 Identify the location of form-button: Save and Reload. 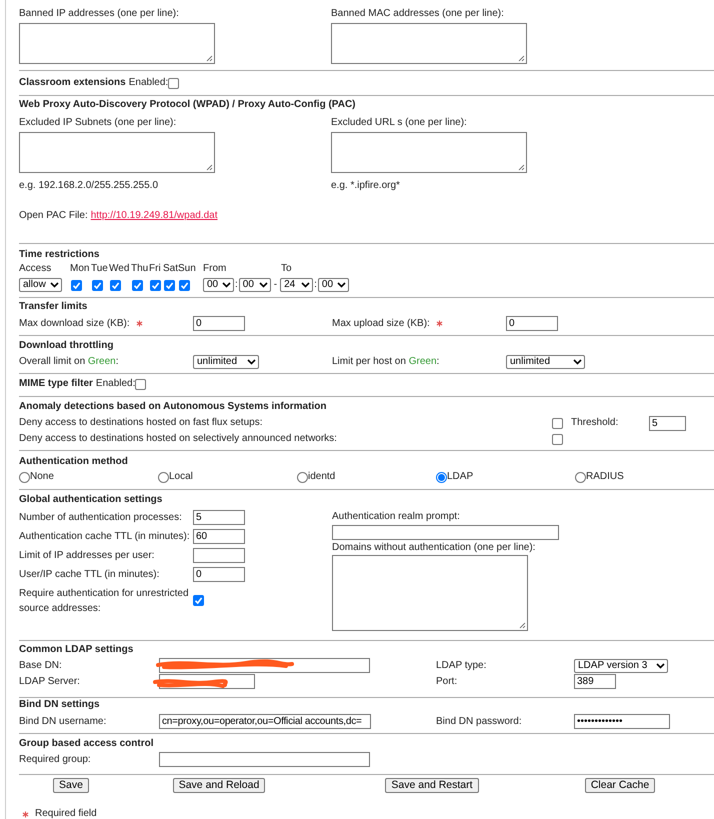
(219, 785).